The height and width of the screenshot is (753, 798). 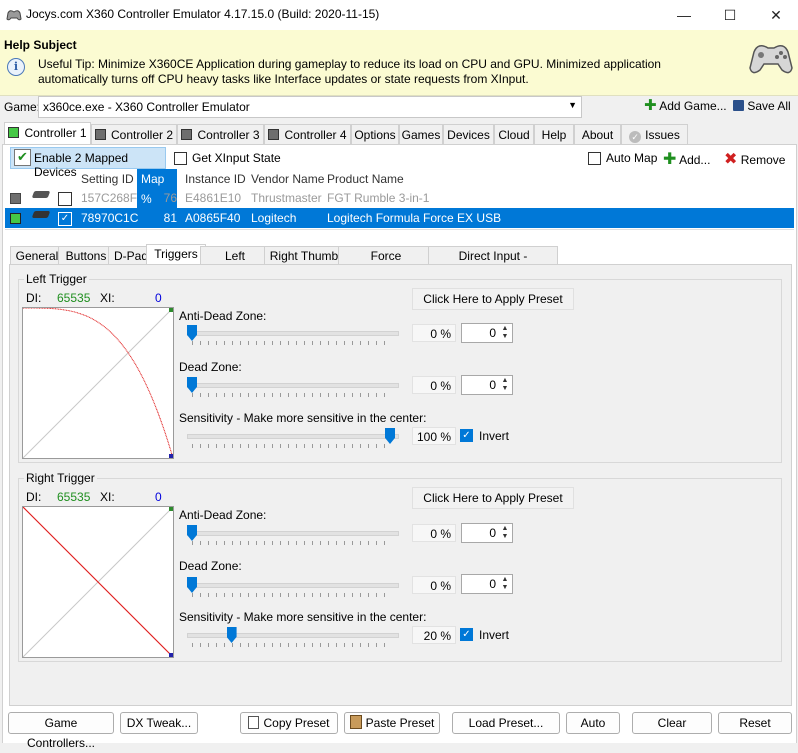 I want to click on device-enable-checkbox: ✓, so click(x=65, y=219).